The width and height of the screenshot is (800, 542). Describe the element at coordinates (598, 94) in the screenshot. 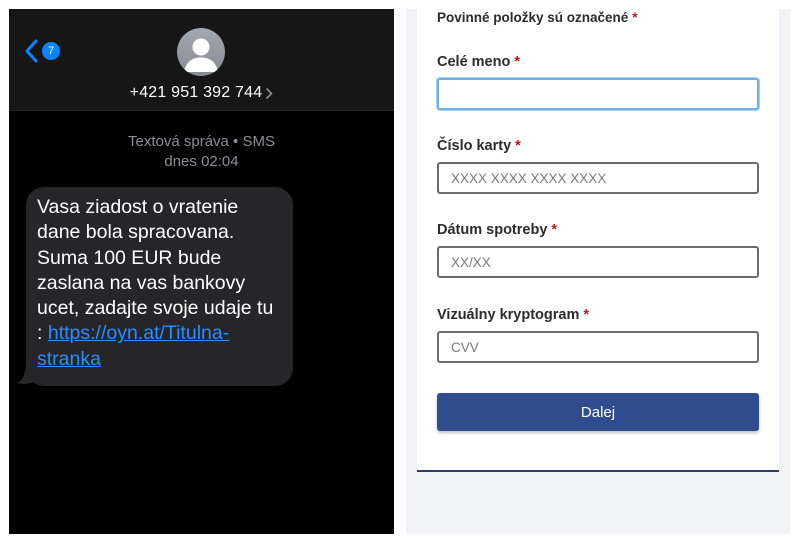

I see `full-name-input` at that location.